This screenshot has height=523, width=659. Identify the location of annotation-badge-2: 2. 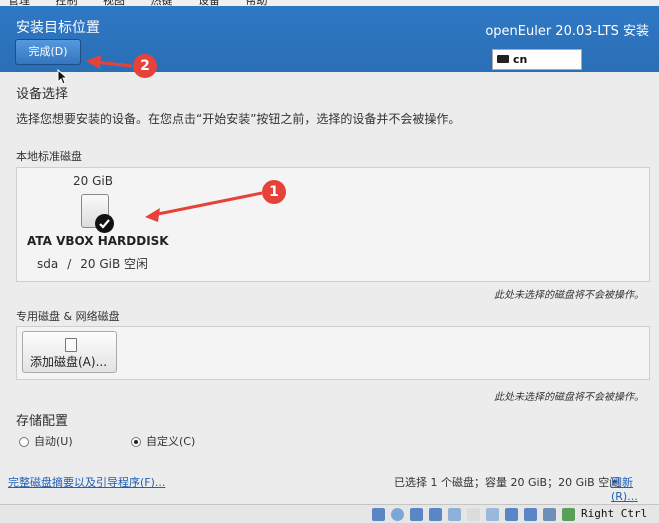
(145, 66).